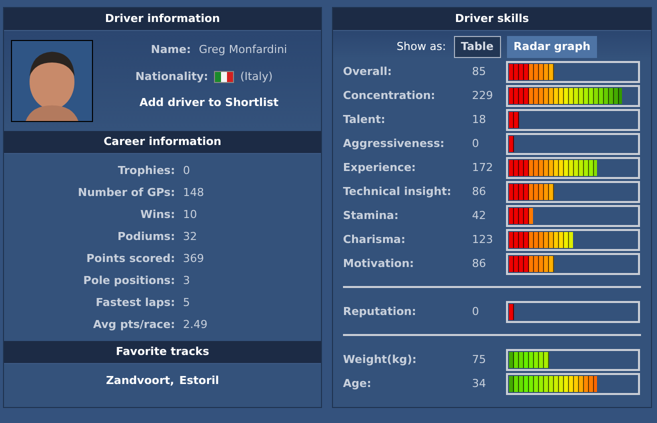 The width and height of the screenshot is (657, 423). I want to click on track-name: Estoril, so click(199, 381).